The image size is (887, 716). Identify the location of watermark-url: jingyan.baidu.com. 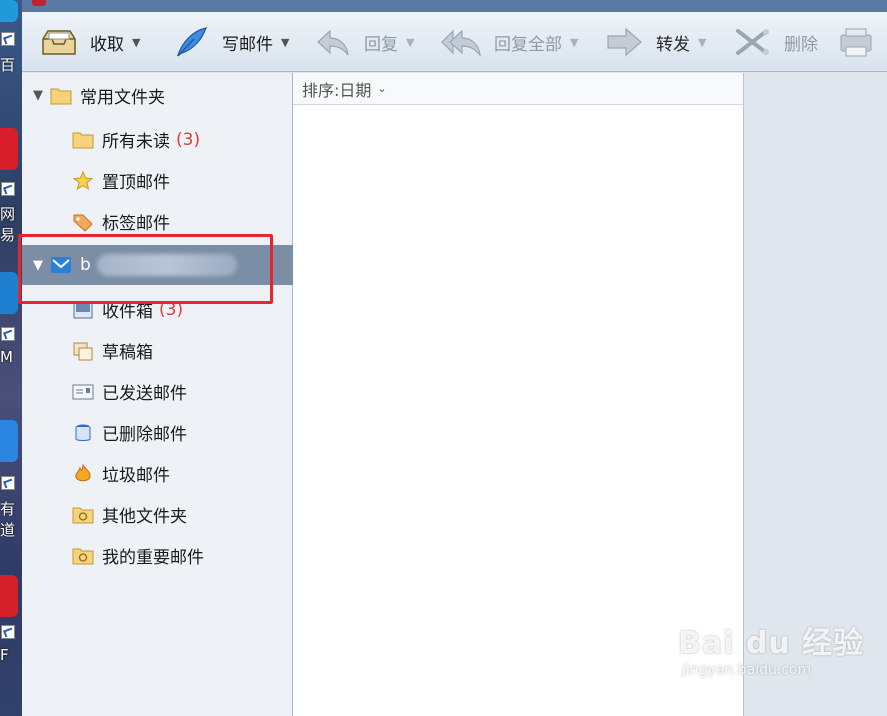
(747, 670).